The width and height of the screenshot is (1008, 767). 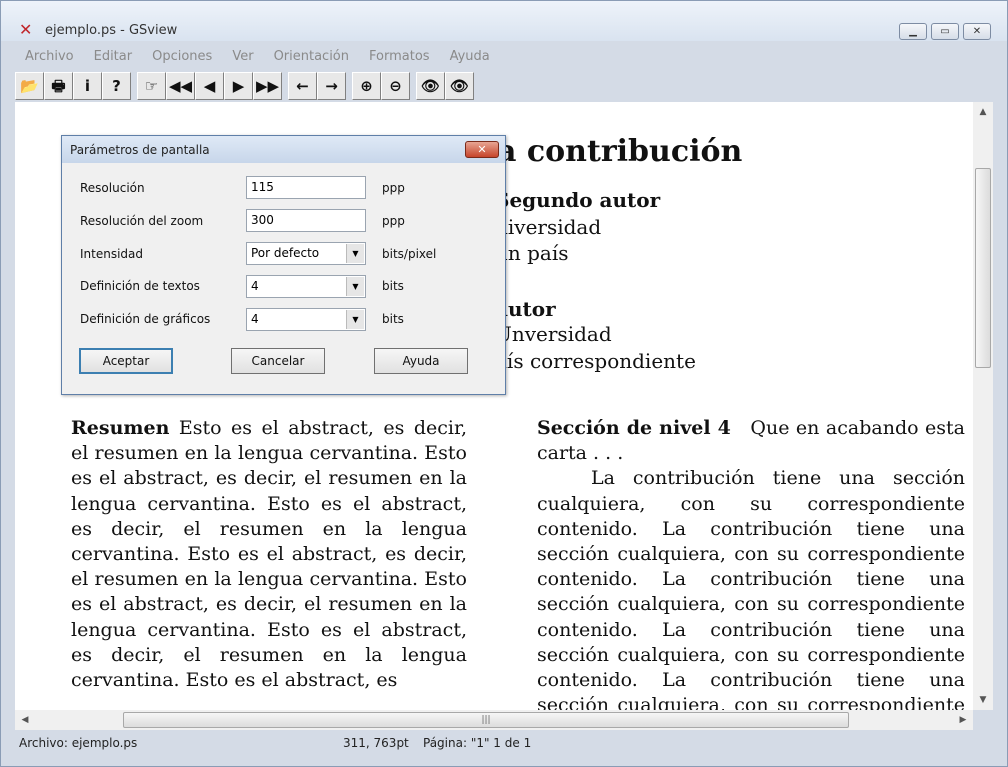 I want to click on author-2-org: niversidad, so click(x=548, y=227).